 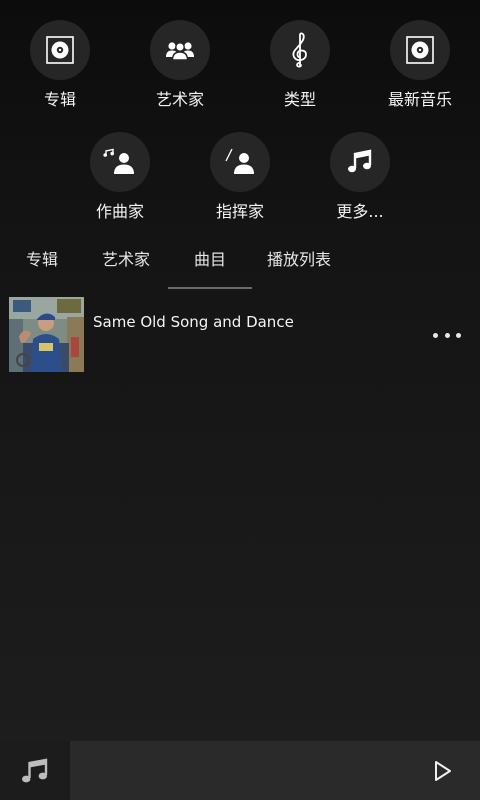 I want to click on track-title: Same Old Song and Dance, so click(x=193, y=322).